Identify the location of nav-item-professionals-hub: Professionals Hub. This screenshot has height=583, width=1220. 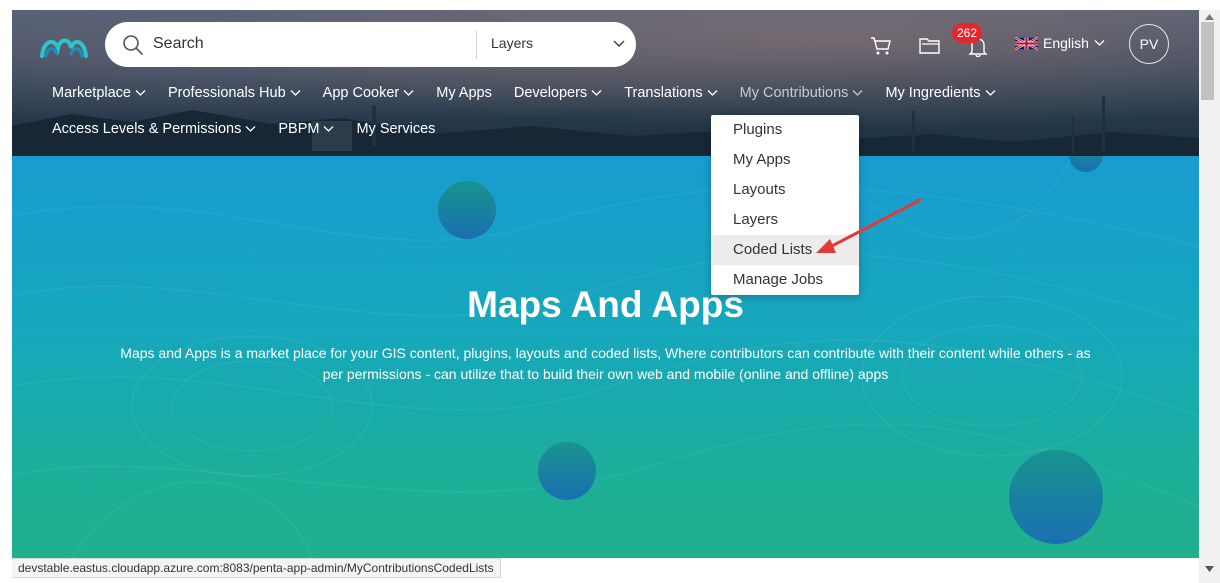
(234, 93).